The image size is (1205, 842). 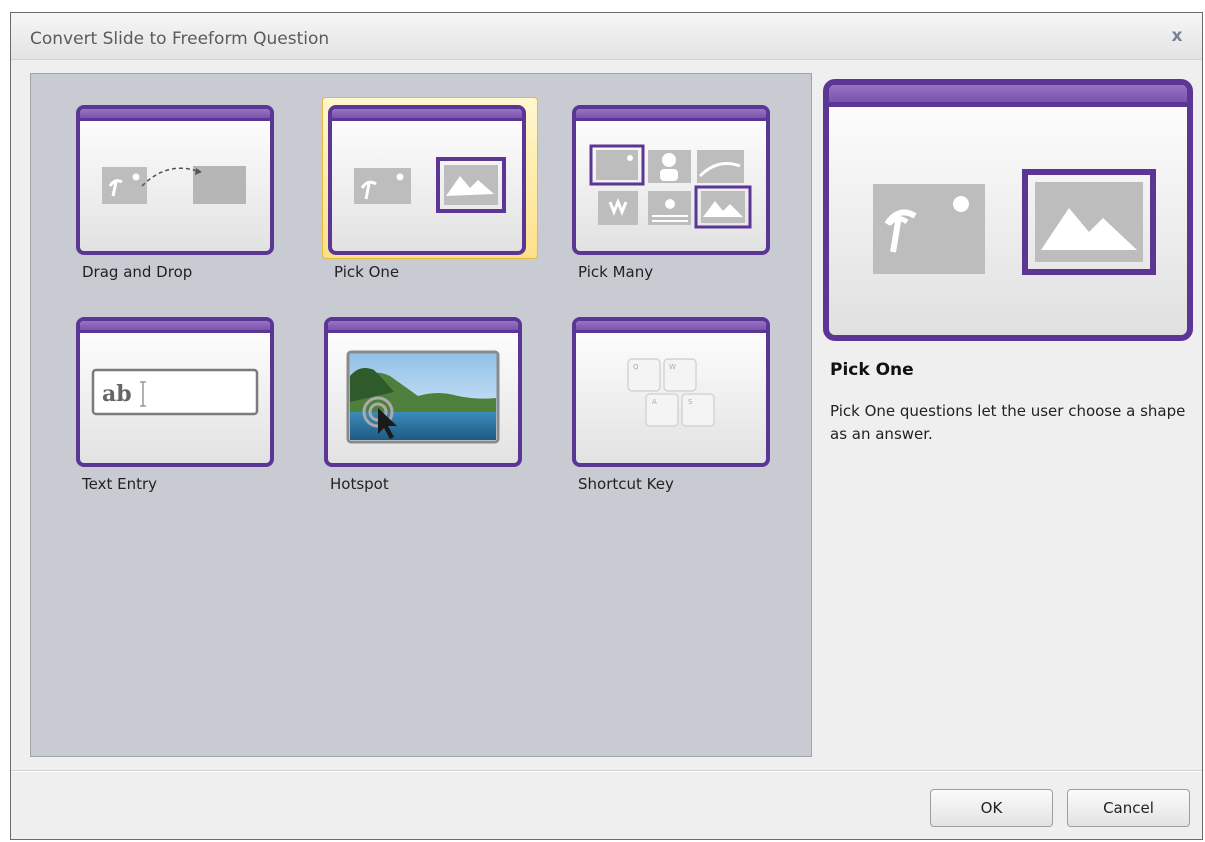 What do you see at coordinates (672, 367) in the screenshot?
I see `key-w-label: W` at bounding box center [672, 367].